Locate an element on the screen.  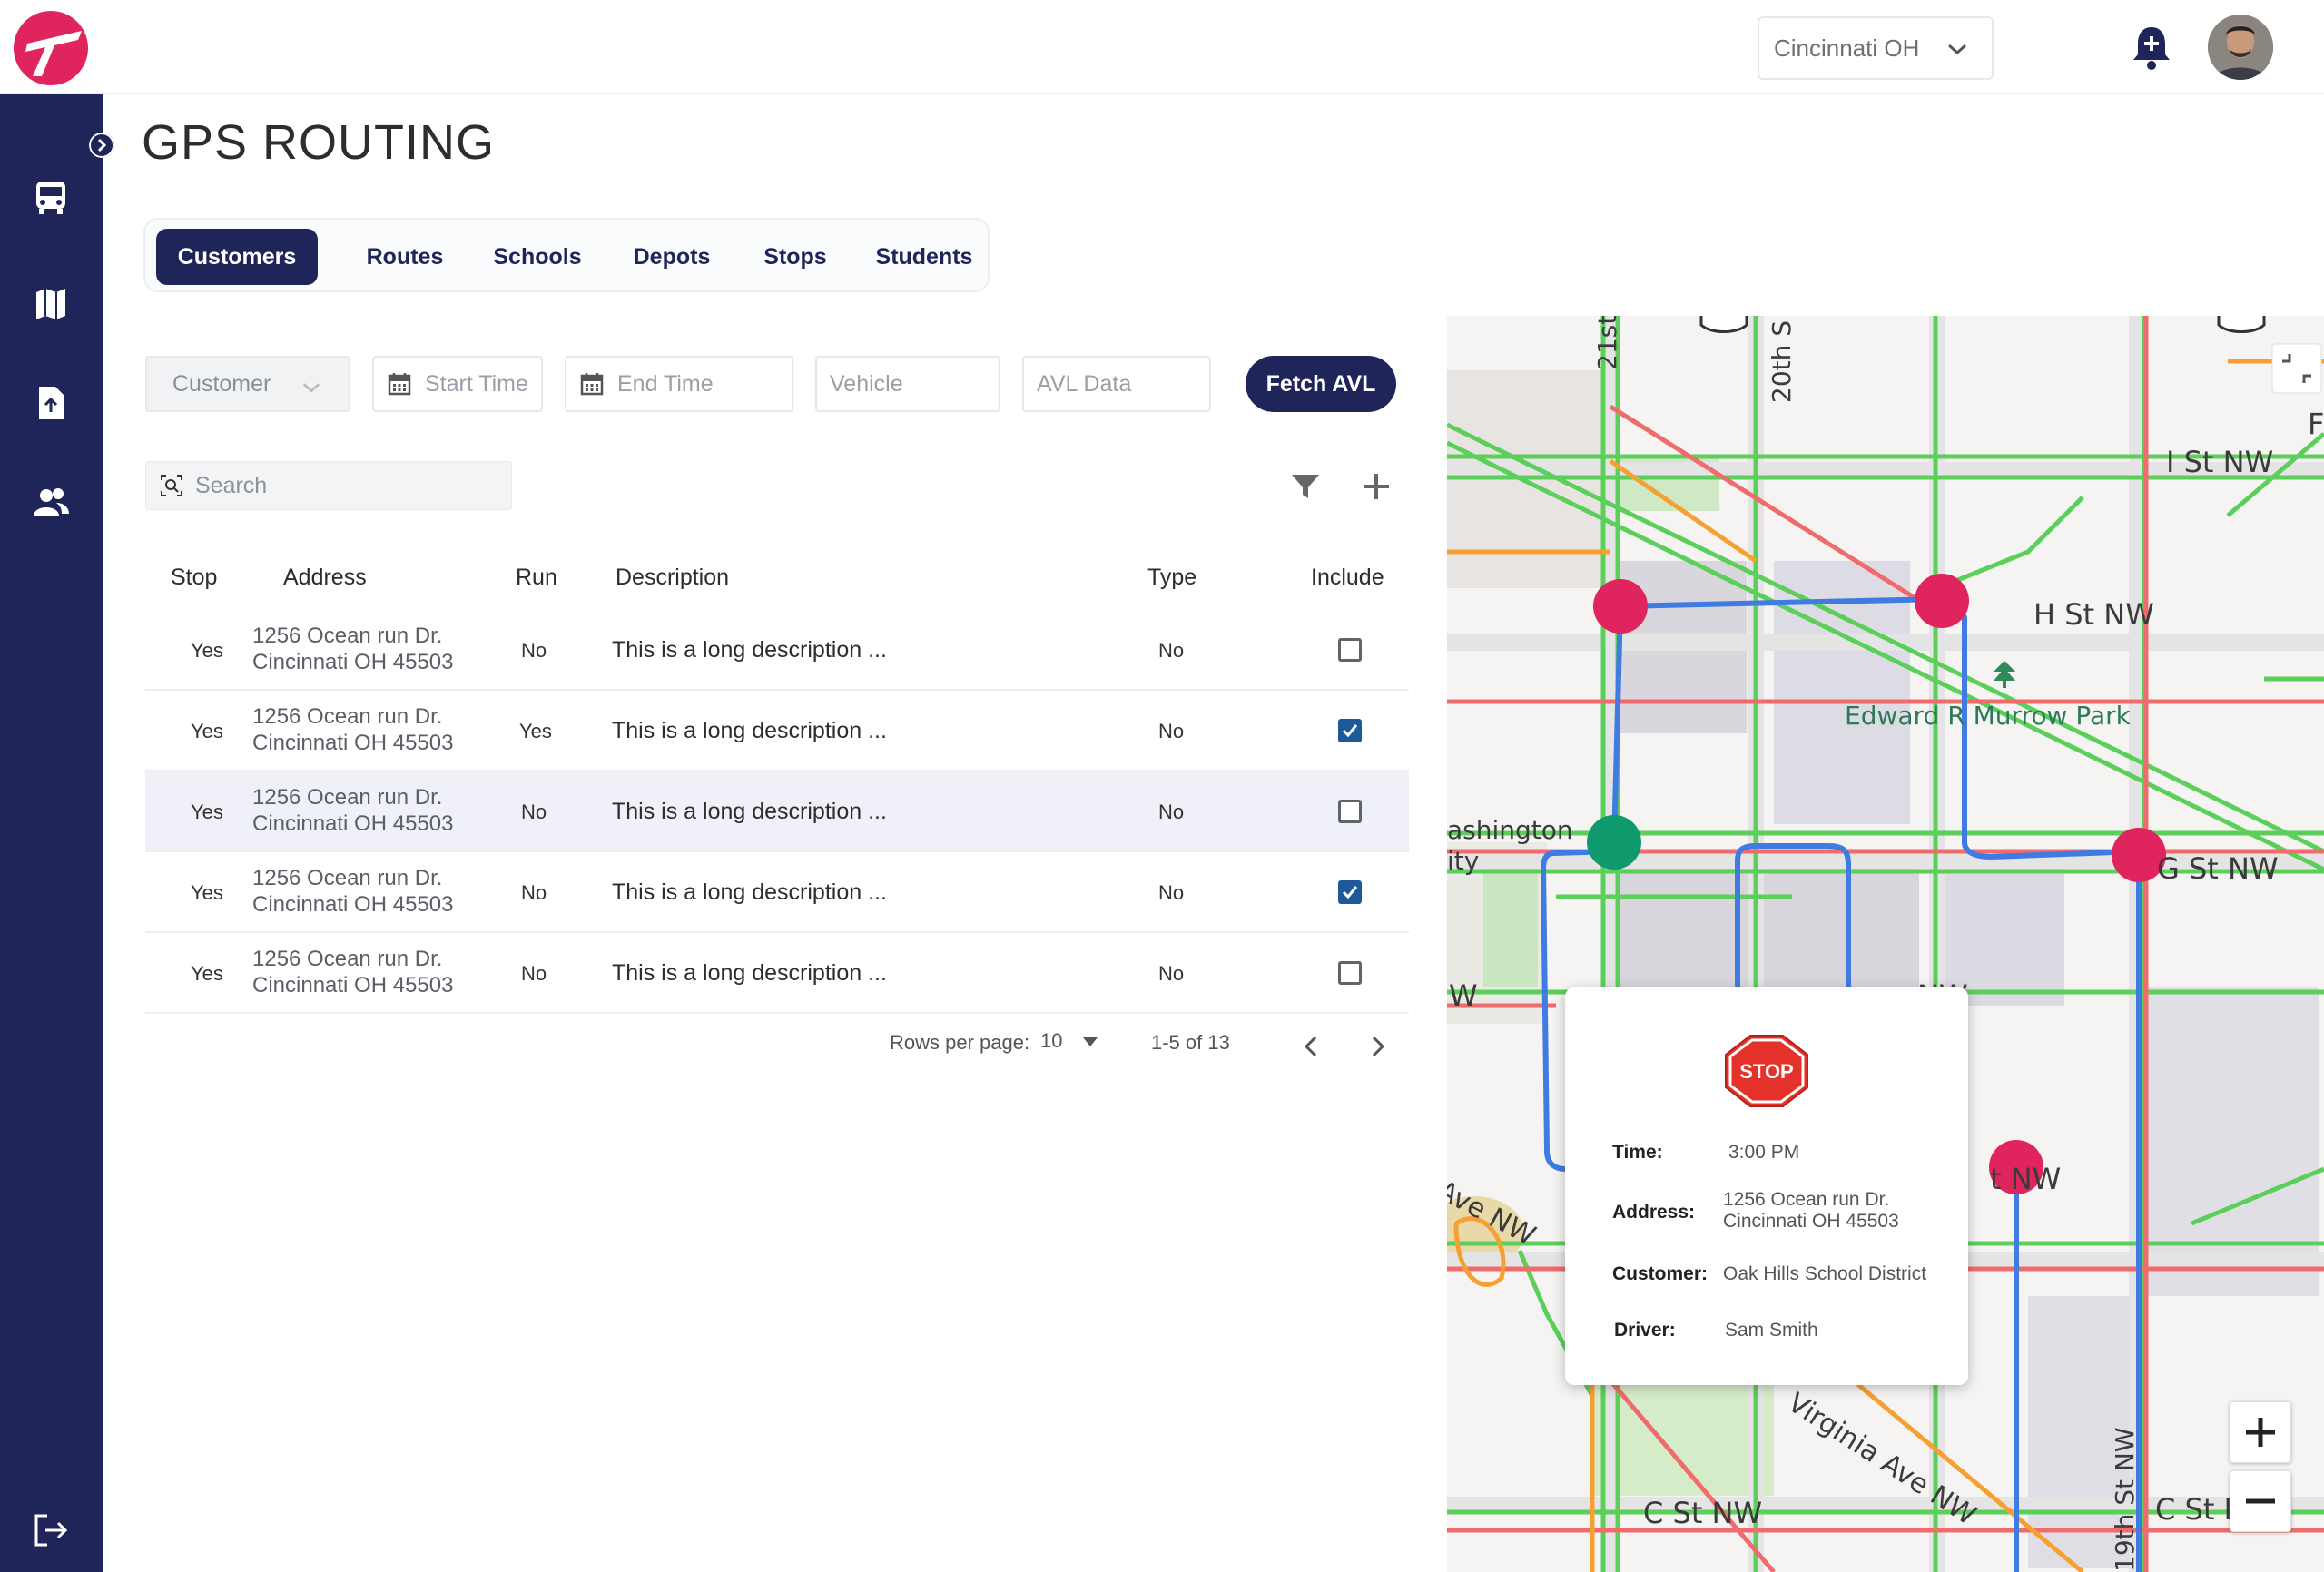
search-icon is located at coordinates (171, 485).